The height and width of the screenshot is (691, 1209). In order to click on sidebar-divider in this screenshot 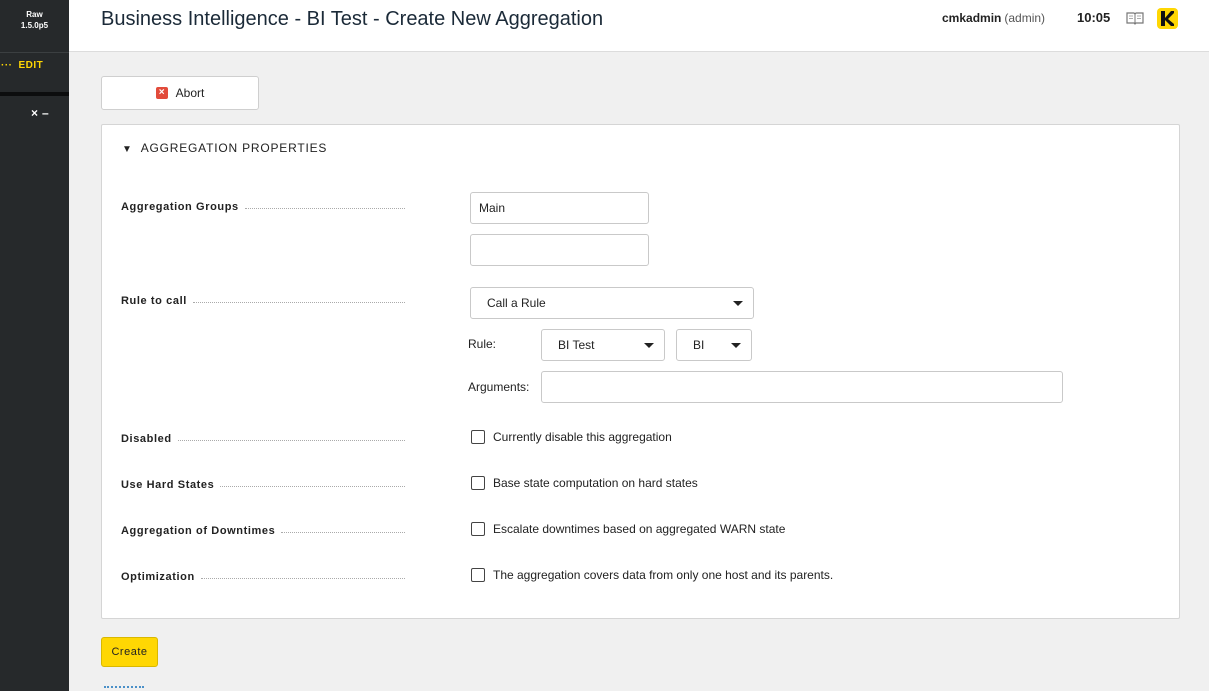, I will do `click(34, 94)`.